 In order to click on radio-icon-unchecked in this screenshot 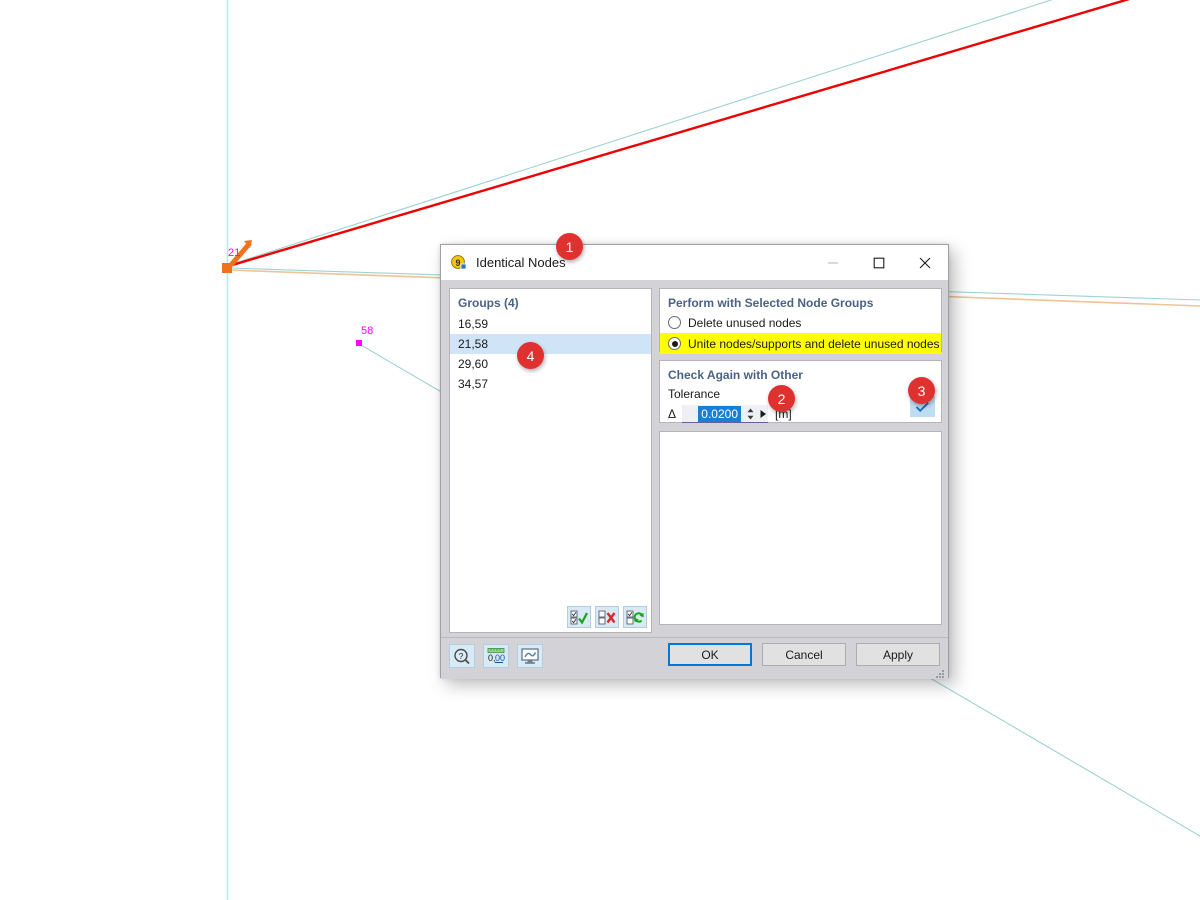, I will do `click(674, 322)`.